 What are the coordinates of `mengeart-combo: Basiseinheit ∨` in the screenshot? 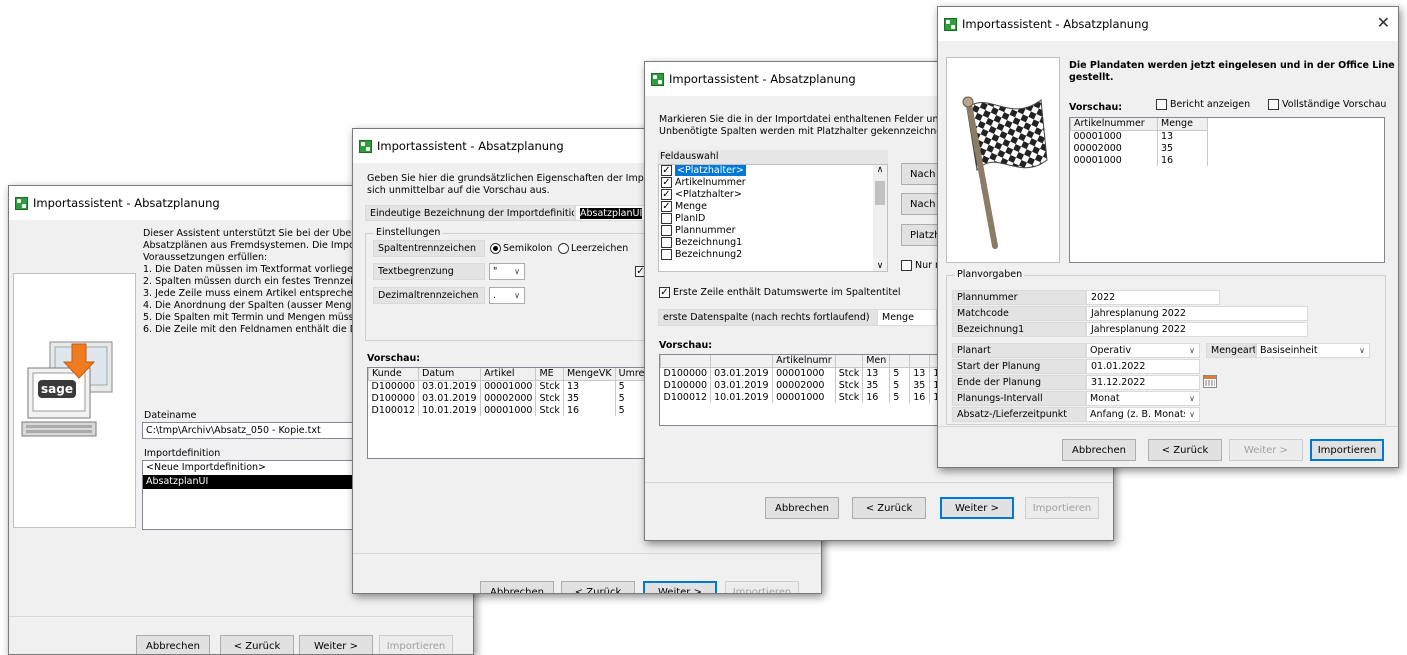 It's located at (1313, 350).